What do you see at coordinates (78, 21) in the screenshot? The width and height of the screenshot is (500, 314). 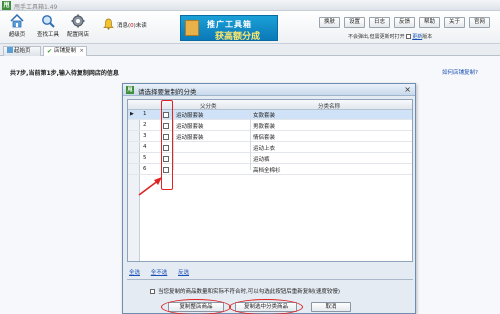 I see `gear-icon` at bounding box center [78, 21].